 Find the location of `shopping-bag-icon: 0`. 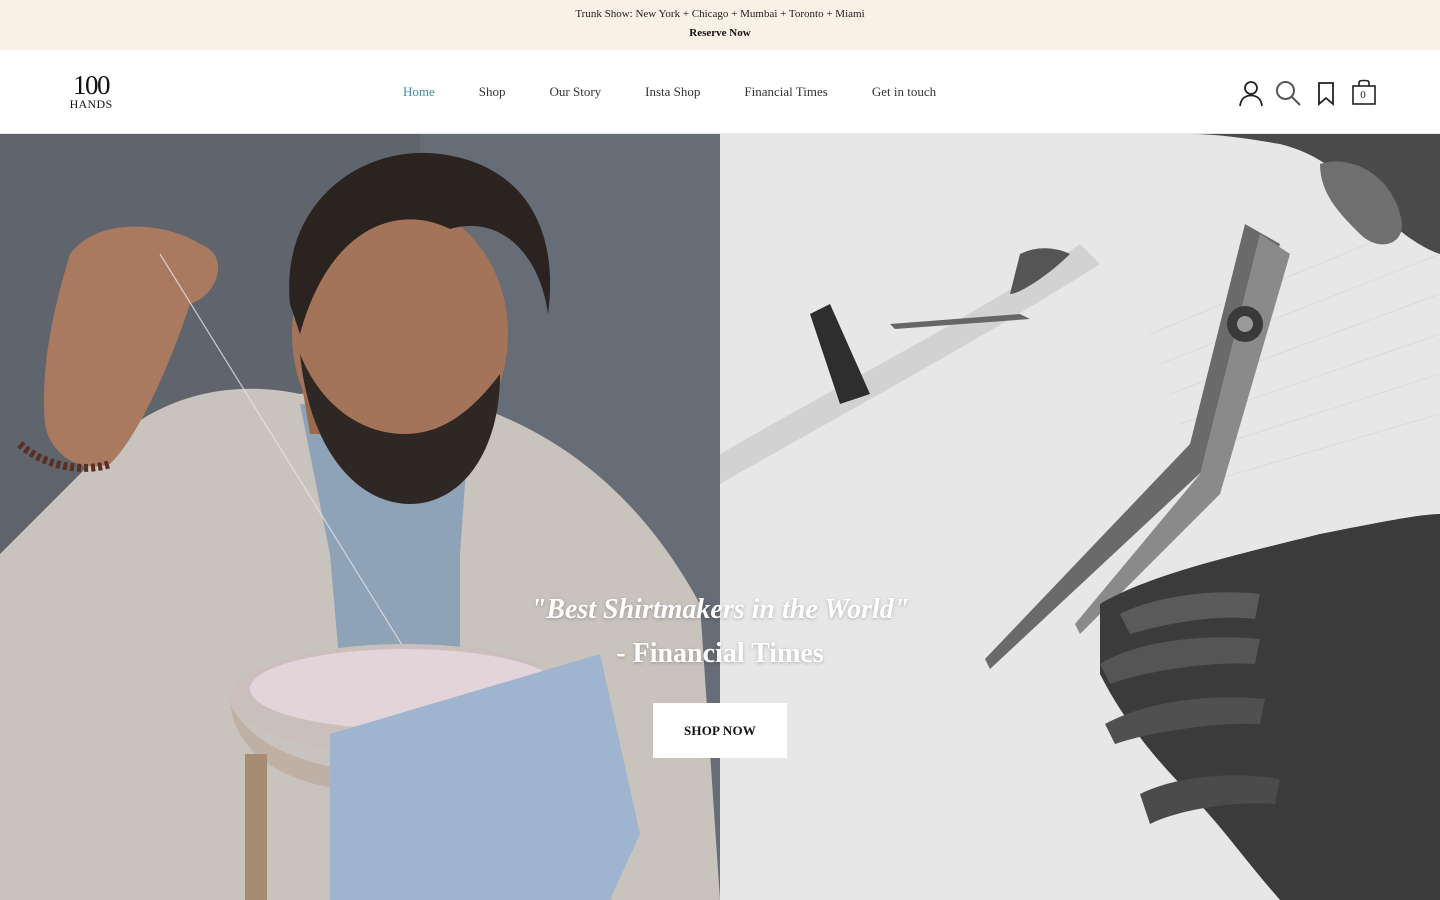

shopping-bag-icon: 0 is located at coordinates (1365, 93).